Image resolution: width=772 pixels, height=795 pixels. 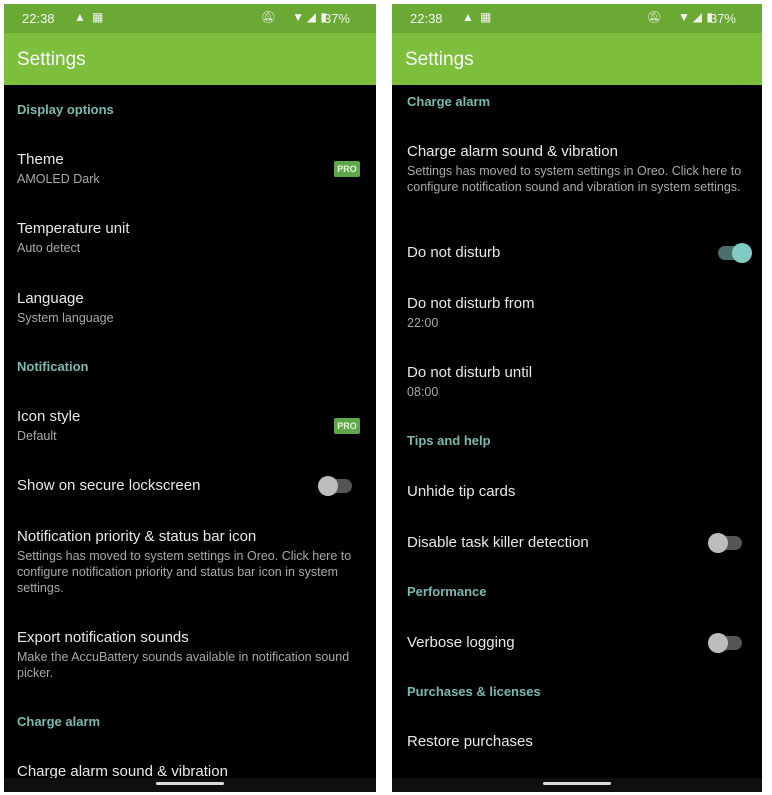 I want to click on category-tips: Tips and help, so click(x=449, y=440).